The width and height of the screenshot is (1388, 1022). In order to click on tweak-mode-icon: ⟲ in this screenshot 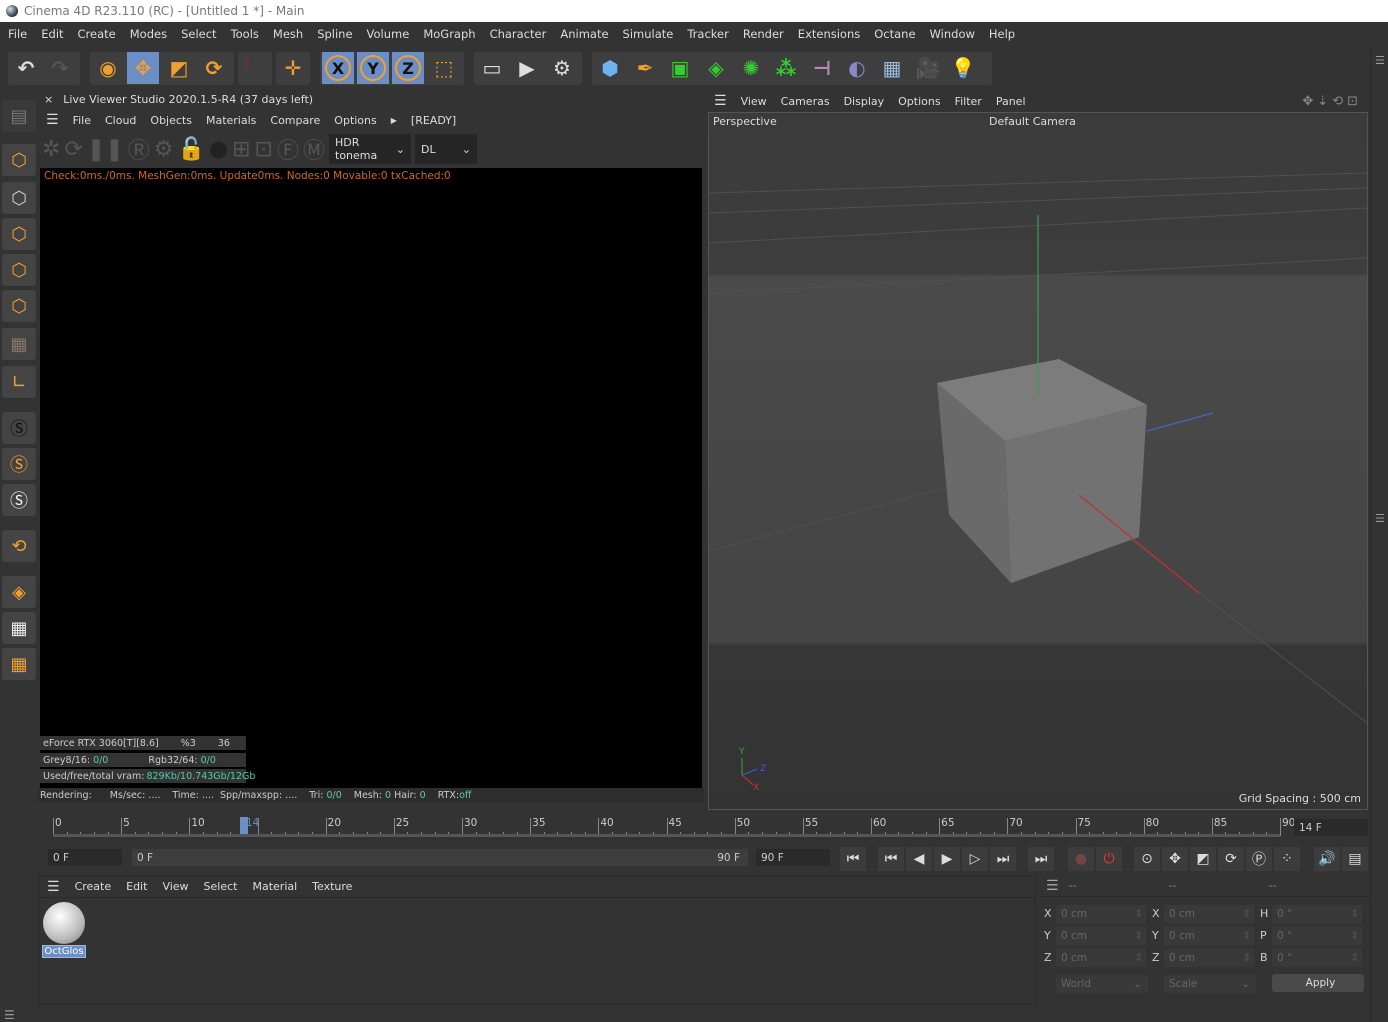, I will do `click(19, 546)`.